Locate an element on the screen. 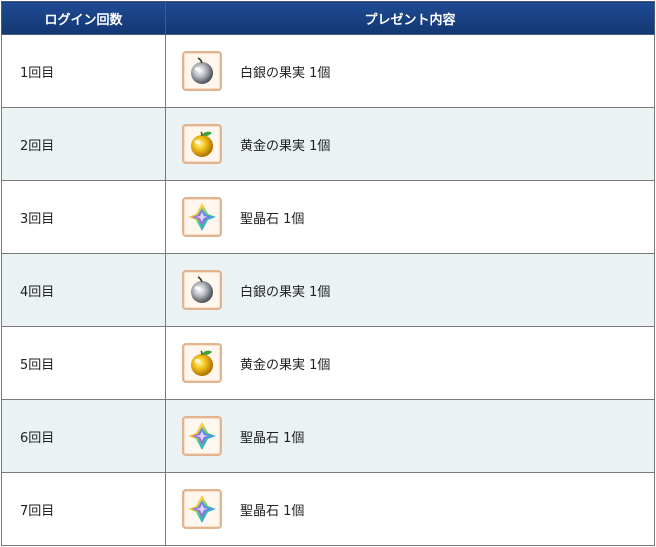 This screenshot has height=547, width=656. table-header-row: ログイン回数 プレゼント内容 is located at coordinates (328, 18).